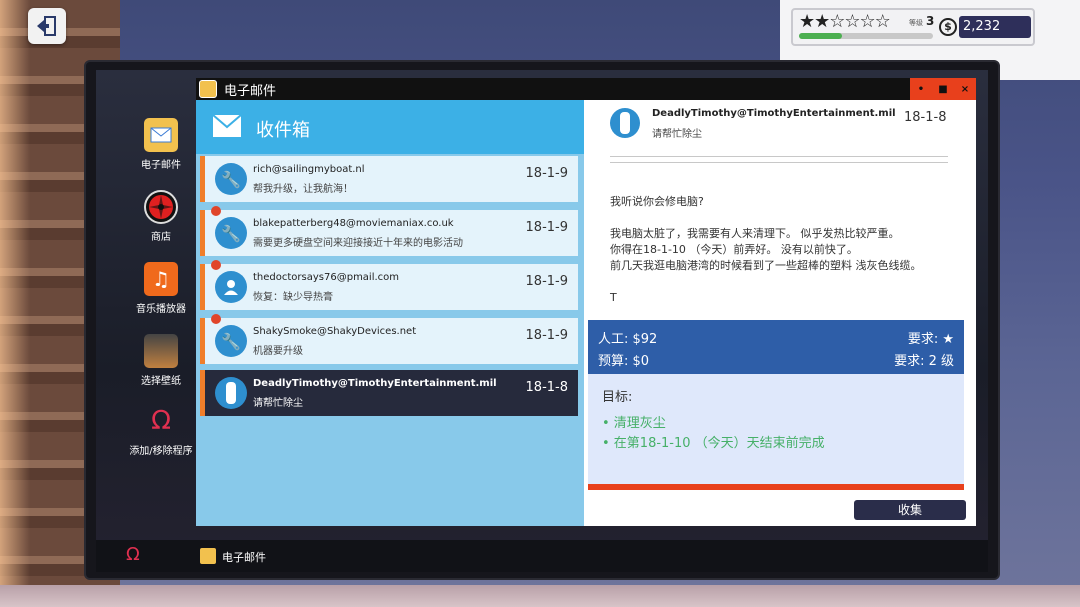 The width and height of the screenshot is (1080, 607). What do you see at coordinates (283, 130) in the screenshot?
I see `inbox-title: 收件箱` at bounding box center [283, 130].